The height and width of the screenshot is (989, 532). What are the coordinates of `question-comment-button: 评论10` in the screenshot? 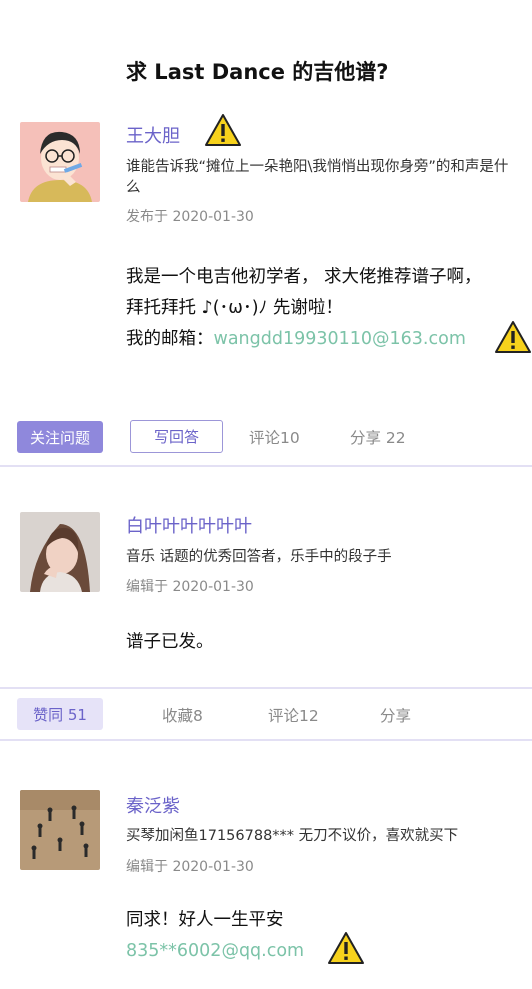 It's located at (274, 437).